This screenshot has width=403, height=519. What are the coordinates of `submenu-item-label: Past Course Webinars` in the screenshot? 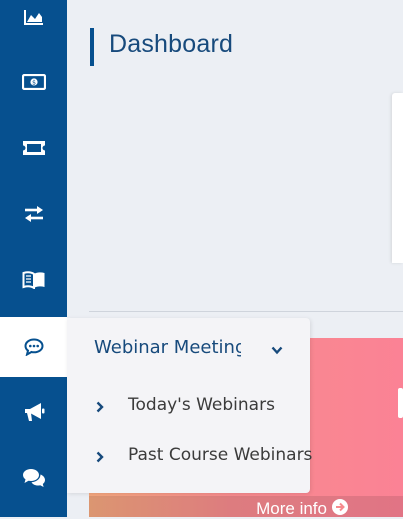 It's located at (220, 455).